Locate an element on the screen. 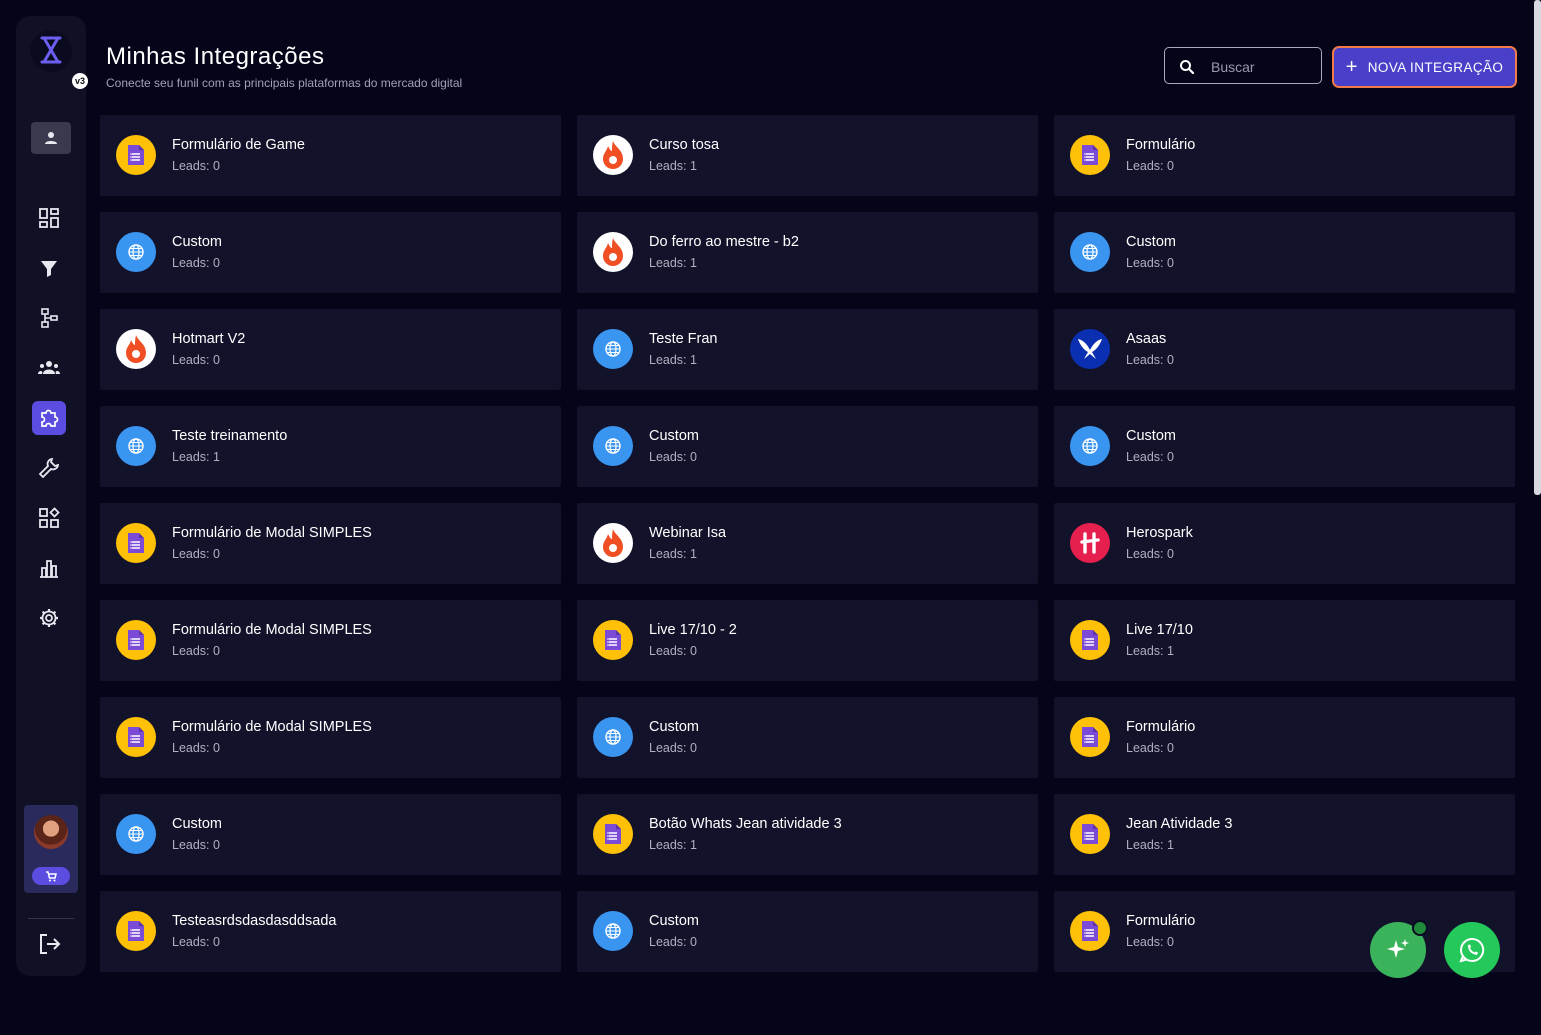 The image size is (1541, 1035). version-badge: v3 is located at coordinates (80, 81).